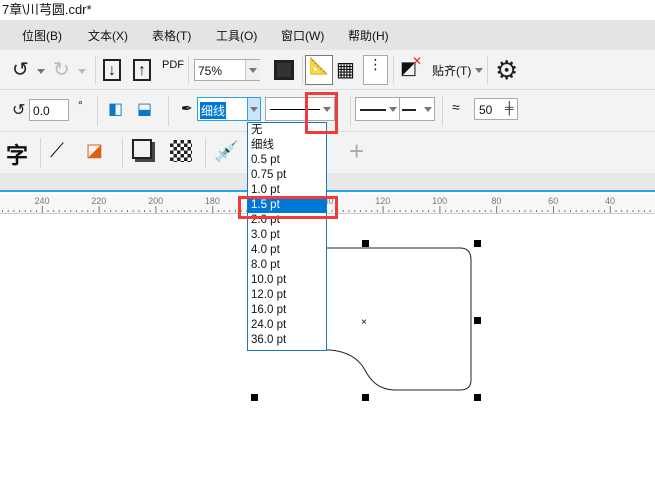 This screenshot has width=655, height=482. Describe the element at coordinates (375, 70) in the screenshot. I see `guidelines-toggle-icon: ⋮` at that location.